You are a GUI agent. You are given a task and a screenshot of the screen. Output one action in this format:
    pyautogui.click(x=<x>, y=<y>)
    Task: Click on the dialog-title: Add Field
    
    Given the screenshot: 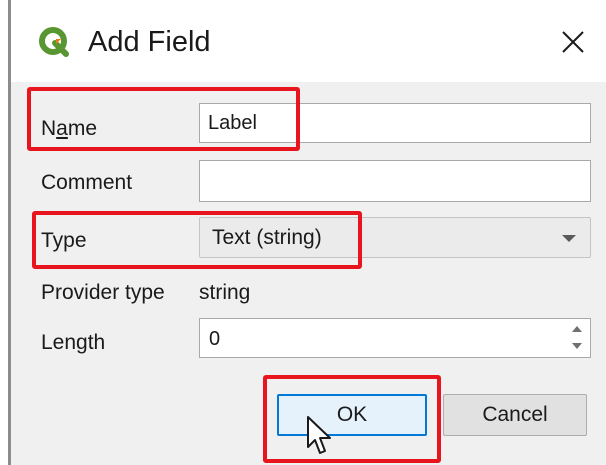 What is the action you would take?
    pyautogui.click(x=149, y=42)
    